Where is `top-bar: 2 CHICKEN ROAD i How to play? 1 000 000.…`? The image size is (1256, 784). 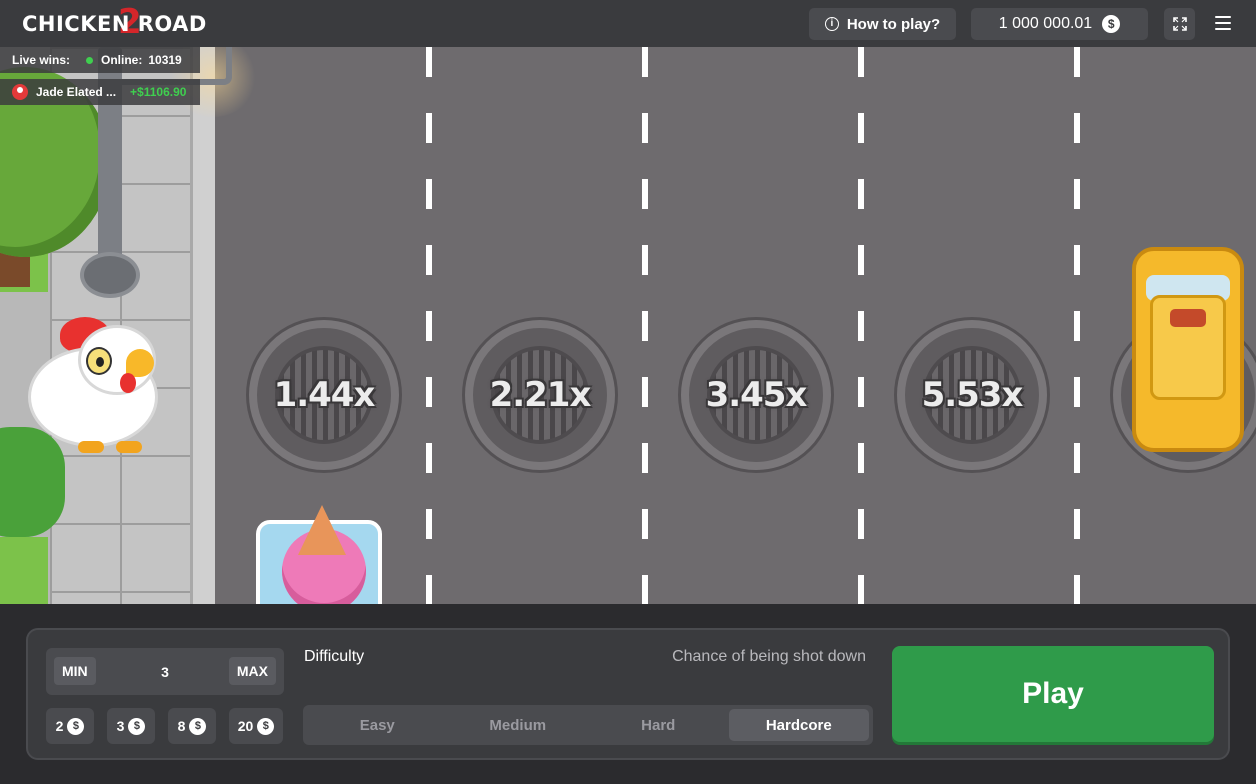
top-bar: 2 CHICKEN ROAD i How to play? 1 000 000.… is located at coordinates (628, 23).